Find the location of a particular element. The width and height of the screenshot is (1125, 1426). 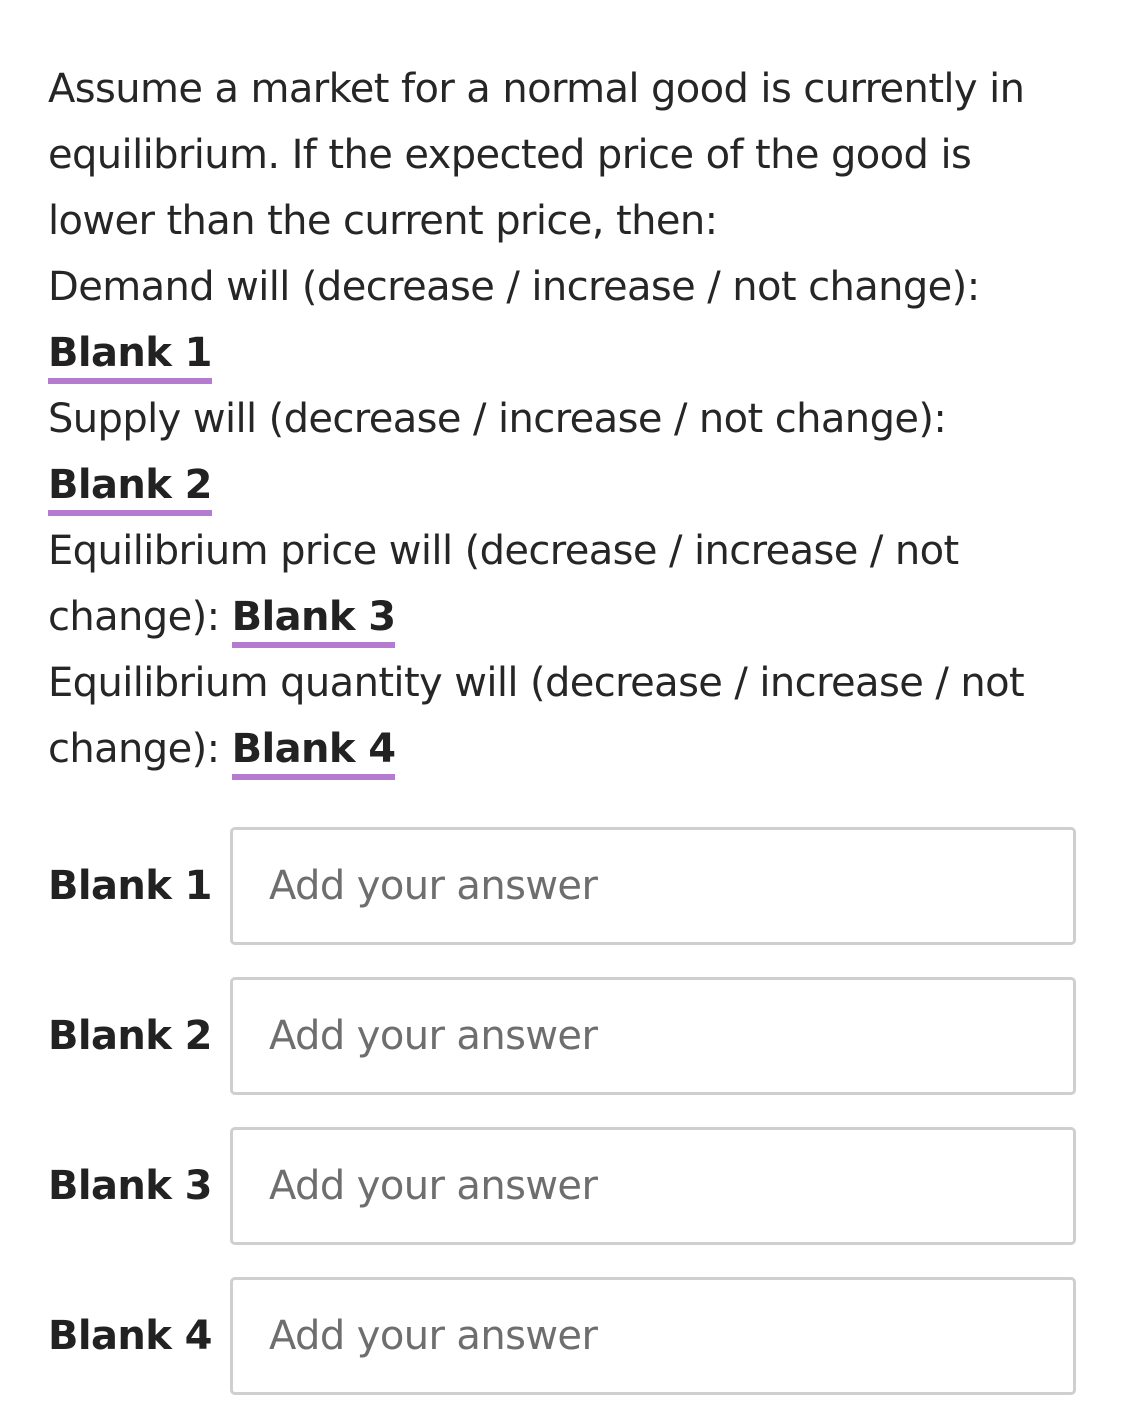

answer-row-2: Blank 2 is located at coordinates (563, 1036).